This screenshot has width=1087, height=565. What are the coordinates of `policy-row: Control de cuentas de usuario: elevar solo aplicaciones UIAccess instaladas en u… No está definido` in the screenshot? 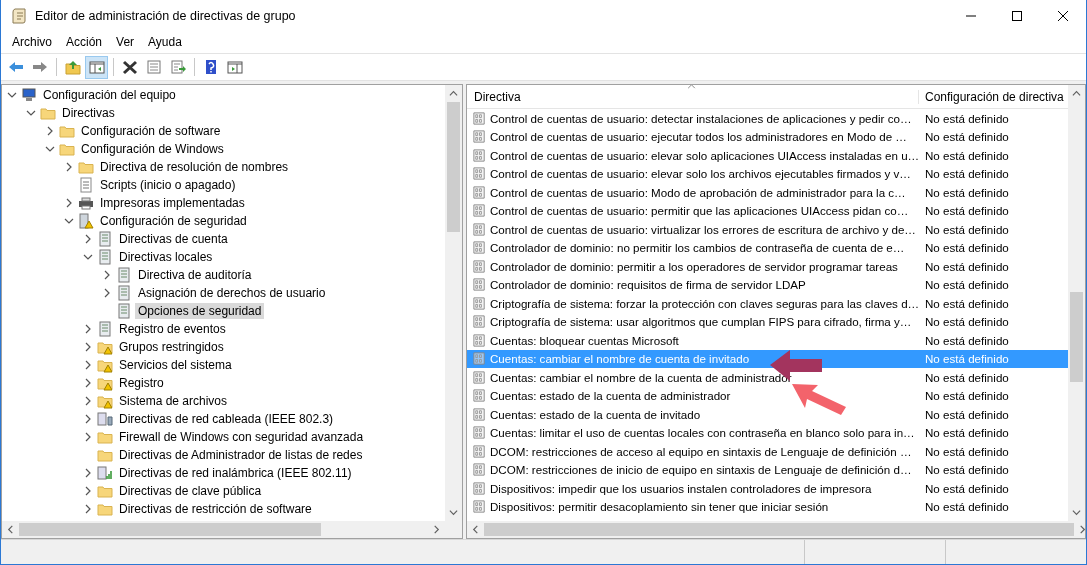 It's located at (767, 155).